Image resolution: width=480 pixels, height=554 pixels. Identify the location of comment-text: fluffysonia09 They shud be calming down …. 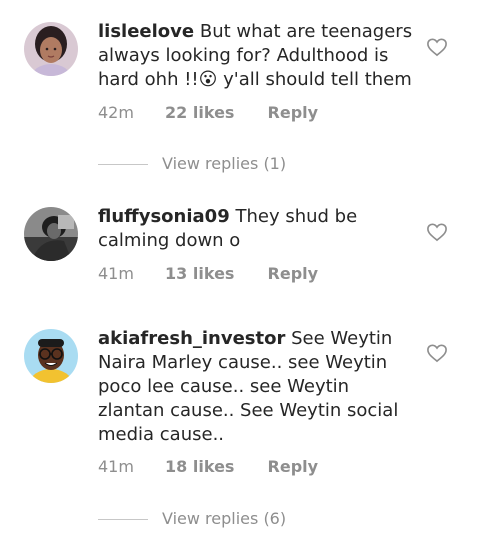
(257, 229).